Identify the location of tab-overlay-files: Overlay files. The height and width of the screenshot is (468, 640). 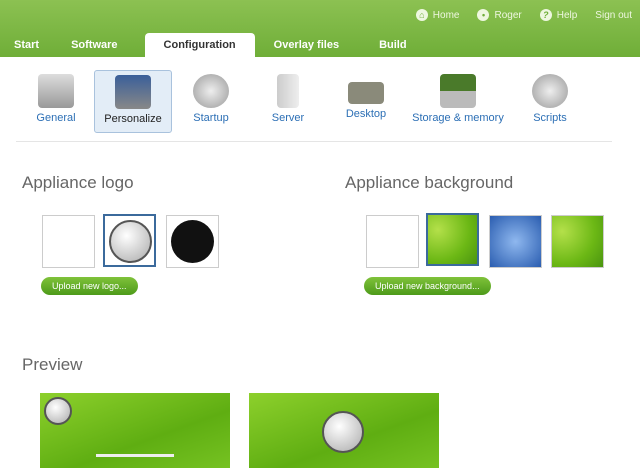
(310, 45).